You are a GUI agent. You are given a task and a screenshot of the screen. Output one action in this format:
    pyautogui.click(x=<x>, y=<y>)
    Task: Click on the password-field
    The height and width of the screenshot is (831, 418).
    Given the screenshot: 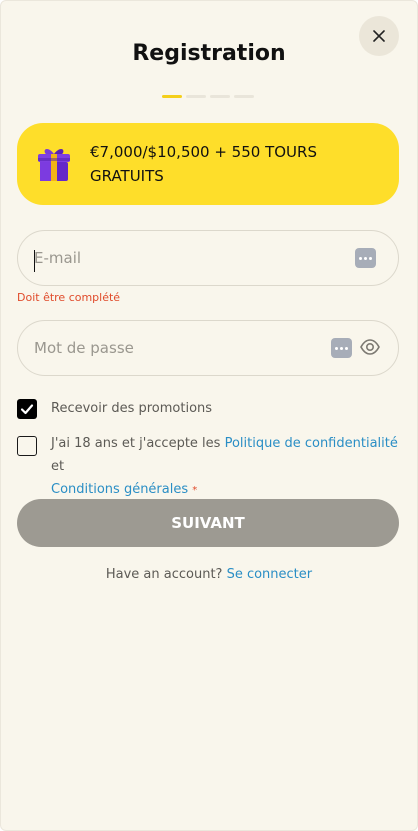 What is the action you would take?
    pyautogui.click(x=208, y=348)
    